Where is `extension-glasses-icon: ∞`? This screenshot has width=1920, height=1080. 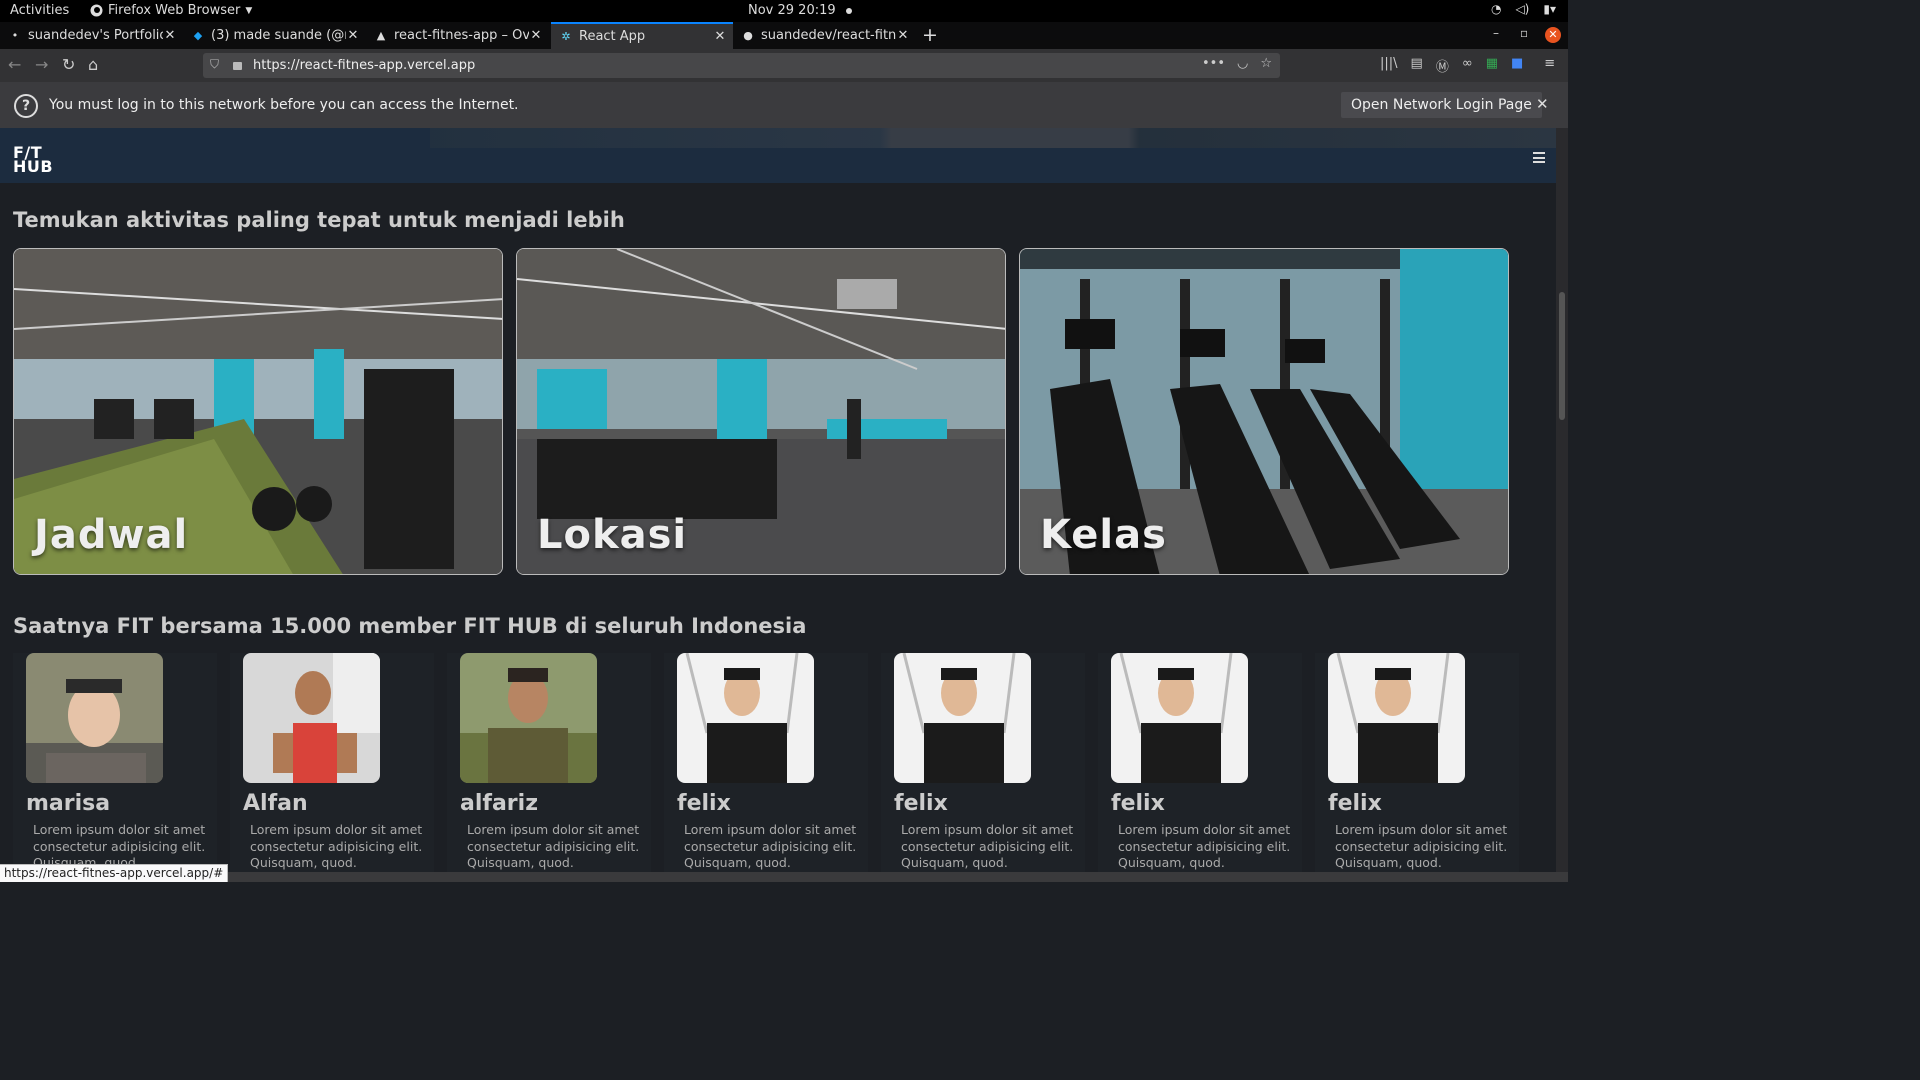 extension-glasses-icon: ∞ is located at coordinates (1467, 65).